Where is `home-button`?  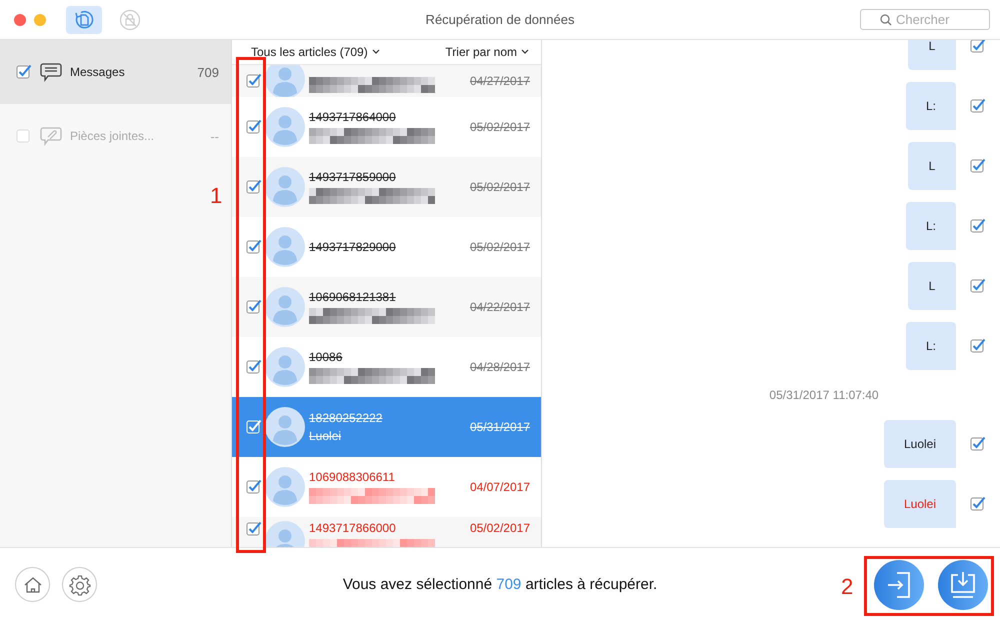 home-button is located at coordinates (32, 584).